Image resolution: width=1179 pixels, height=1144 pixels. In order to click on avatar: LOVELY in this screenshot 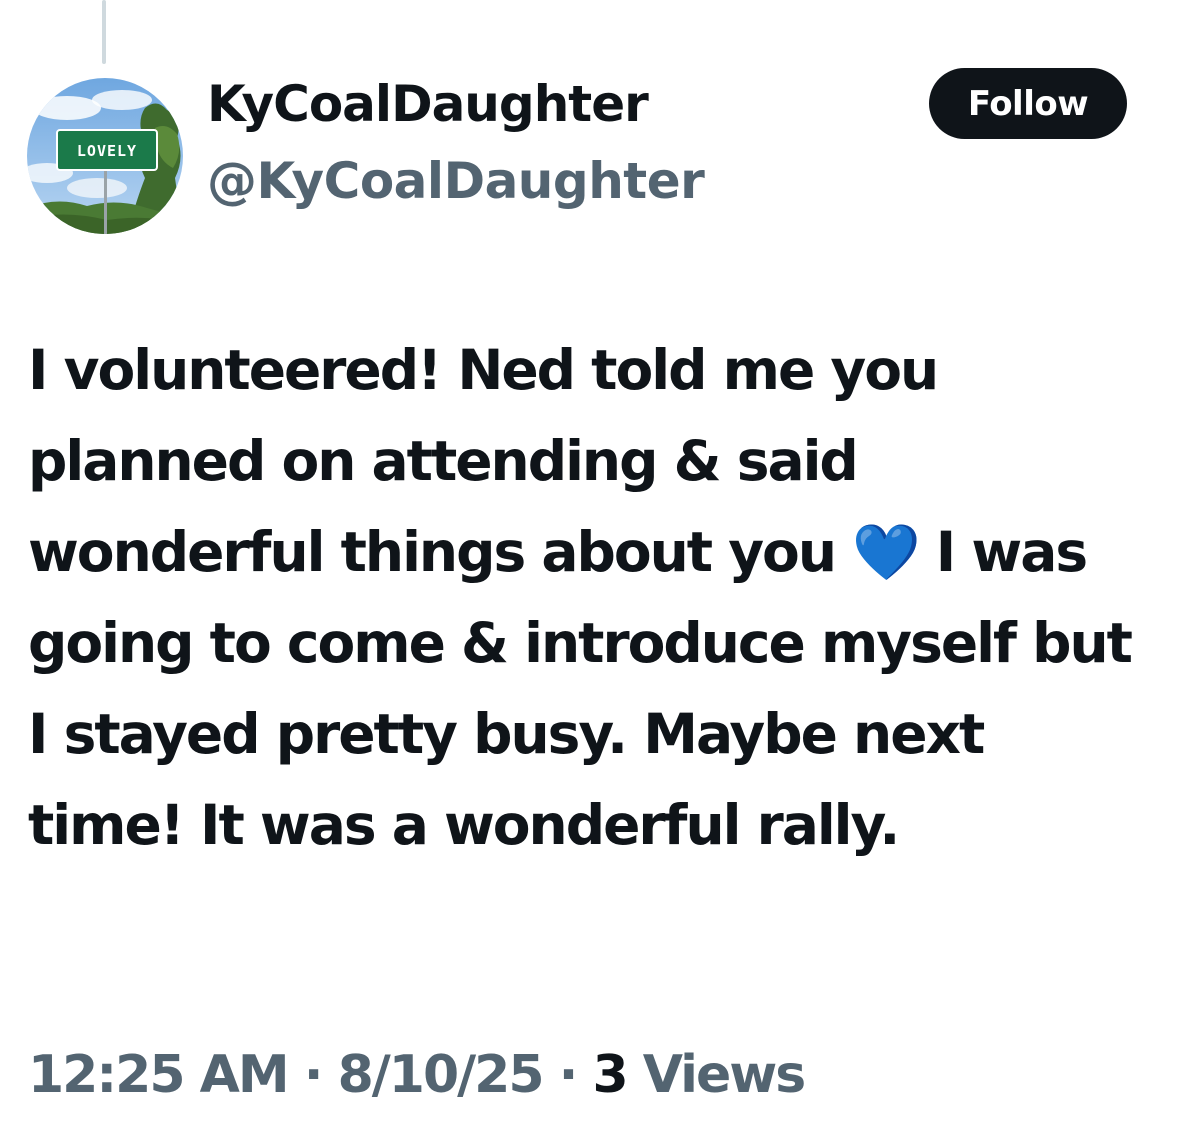, I will do `click(105, 156)`.